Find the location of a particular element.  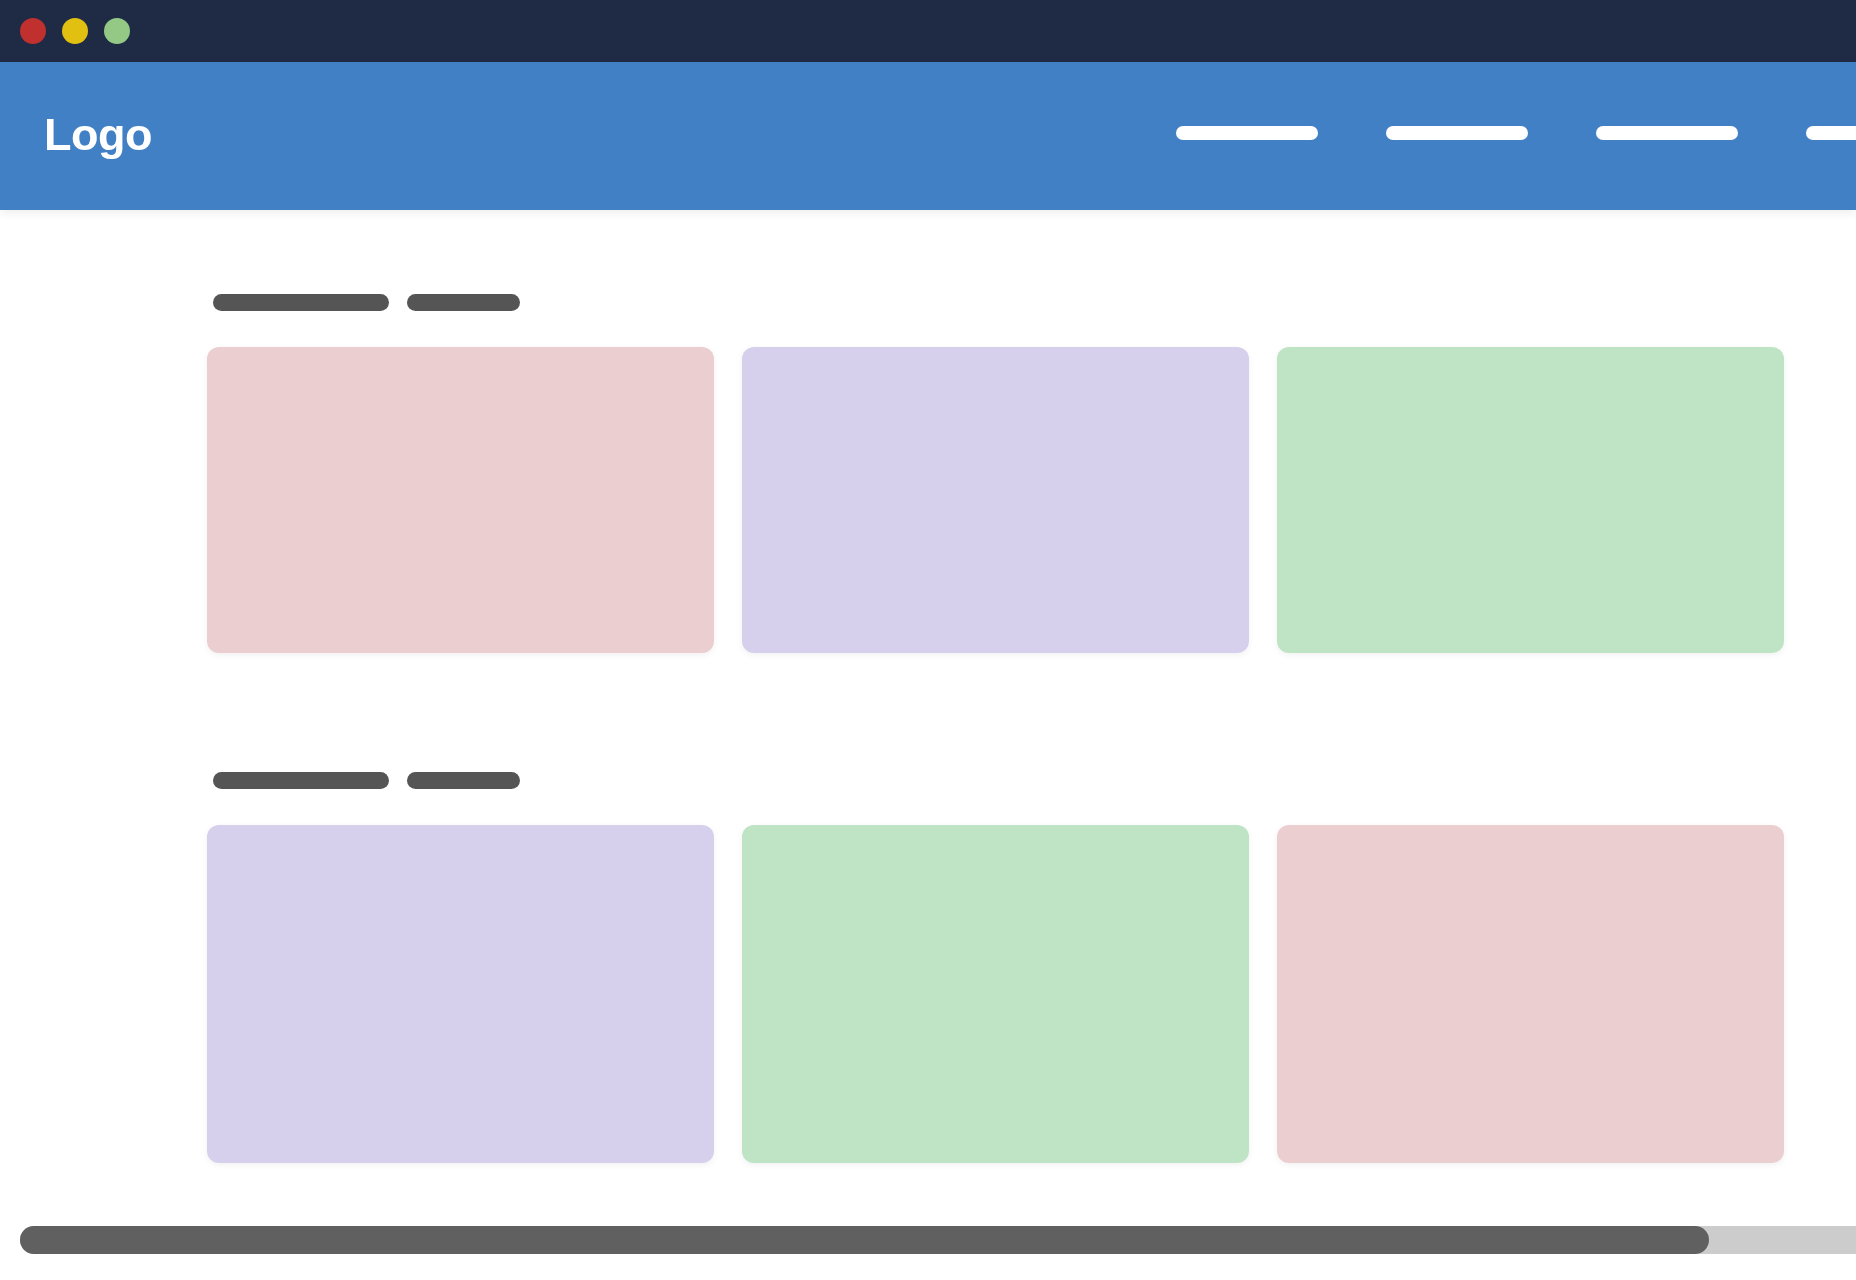

window-maximize-icon is located at coordinates (117, 31).